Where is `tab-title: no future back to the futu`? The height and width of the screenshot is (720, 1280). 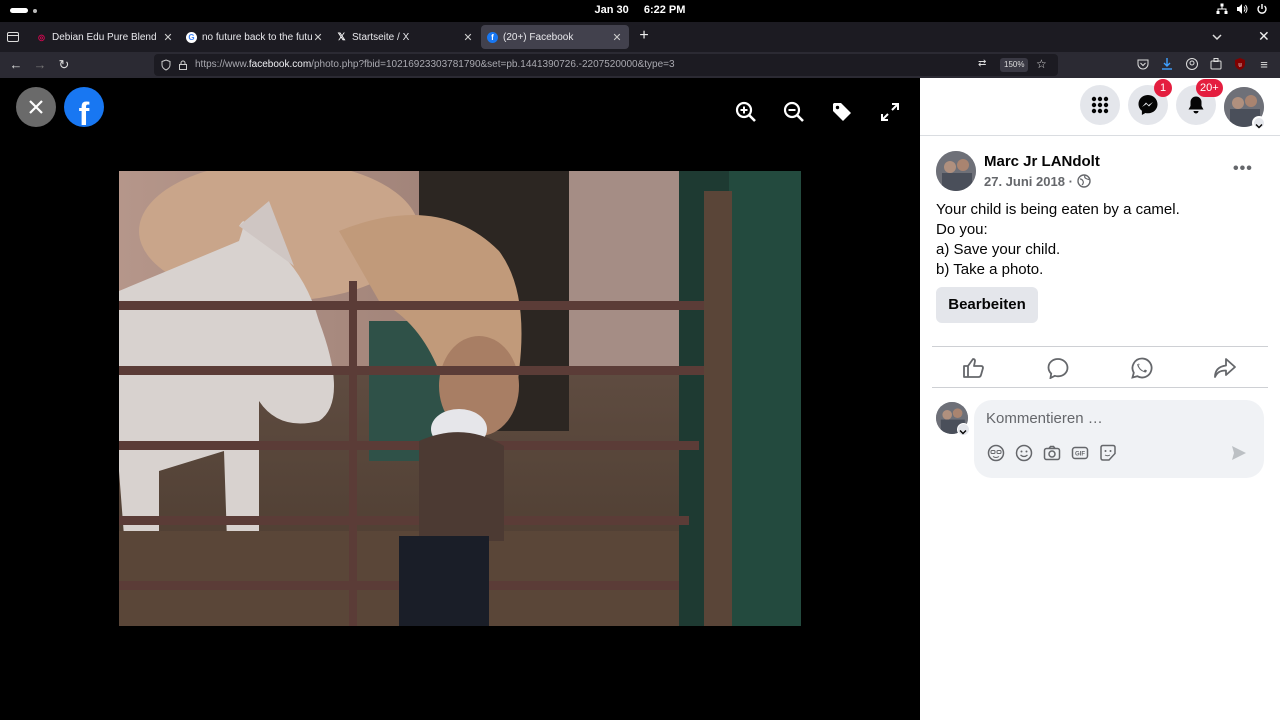 tab-title: no future back to the futu is located at coordinates (257, 37).